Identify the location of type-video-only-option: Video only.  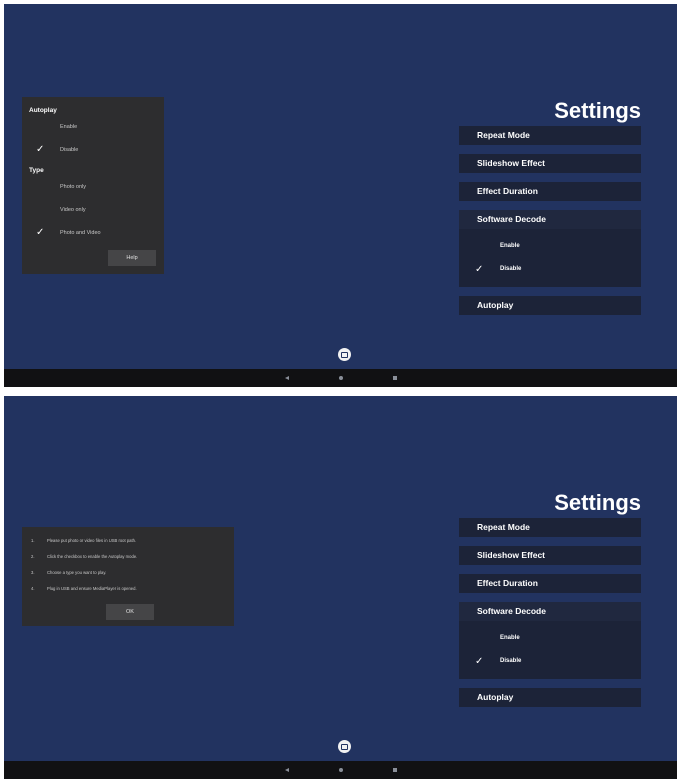
(93, 210).